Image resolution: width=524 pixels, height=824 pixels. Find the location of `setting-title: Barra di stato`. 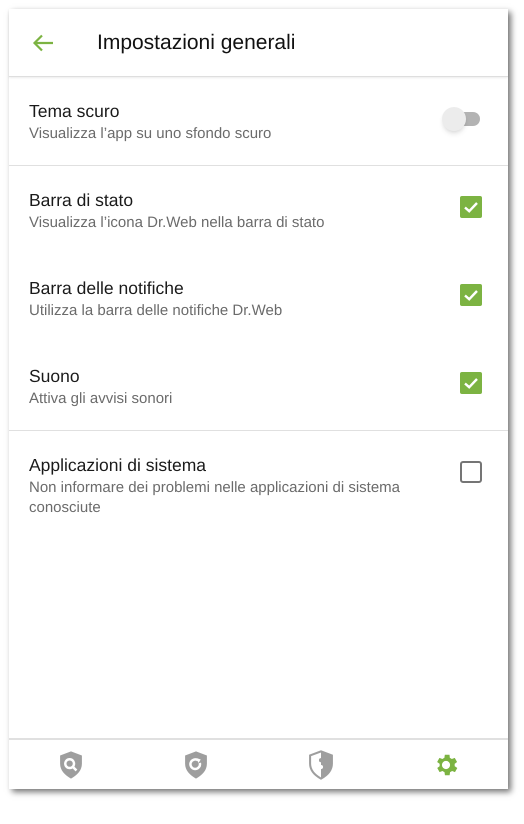

setting-title: Barra di stato is located at coordinates (81, 200).